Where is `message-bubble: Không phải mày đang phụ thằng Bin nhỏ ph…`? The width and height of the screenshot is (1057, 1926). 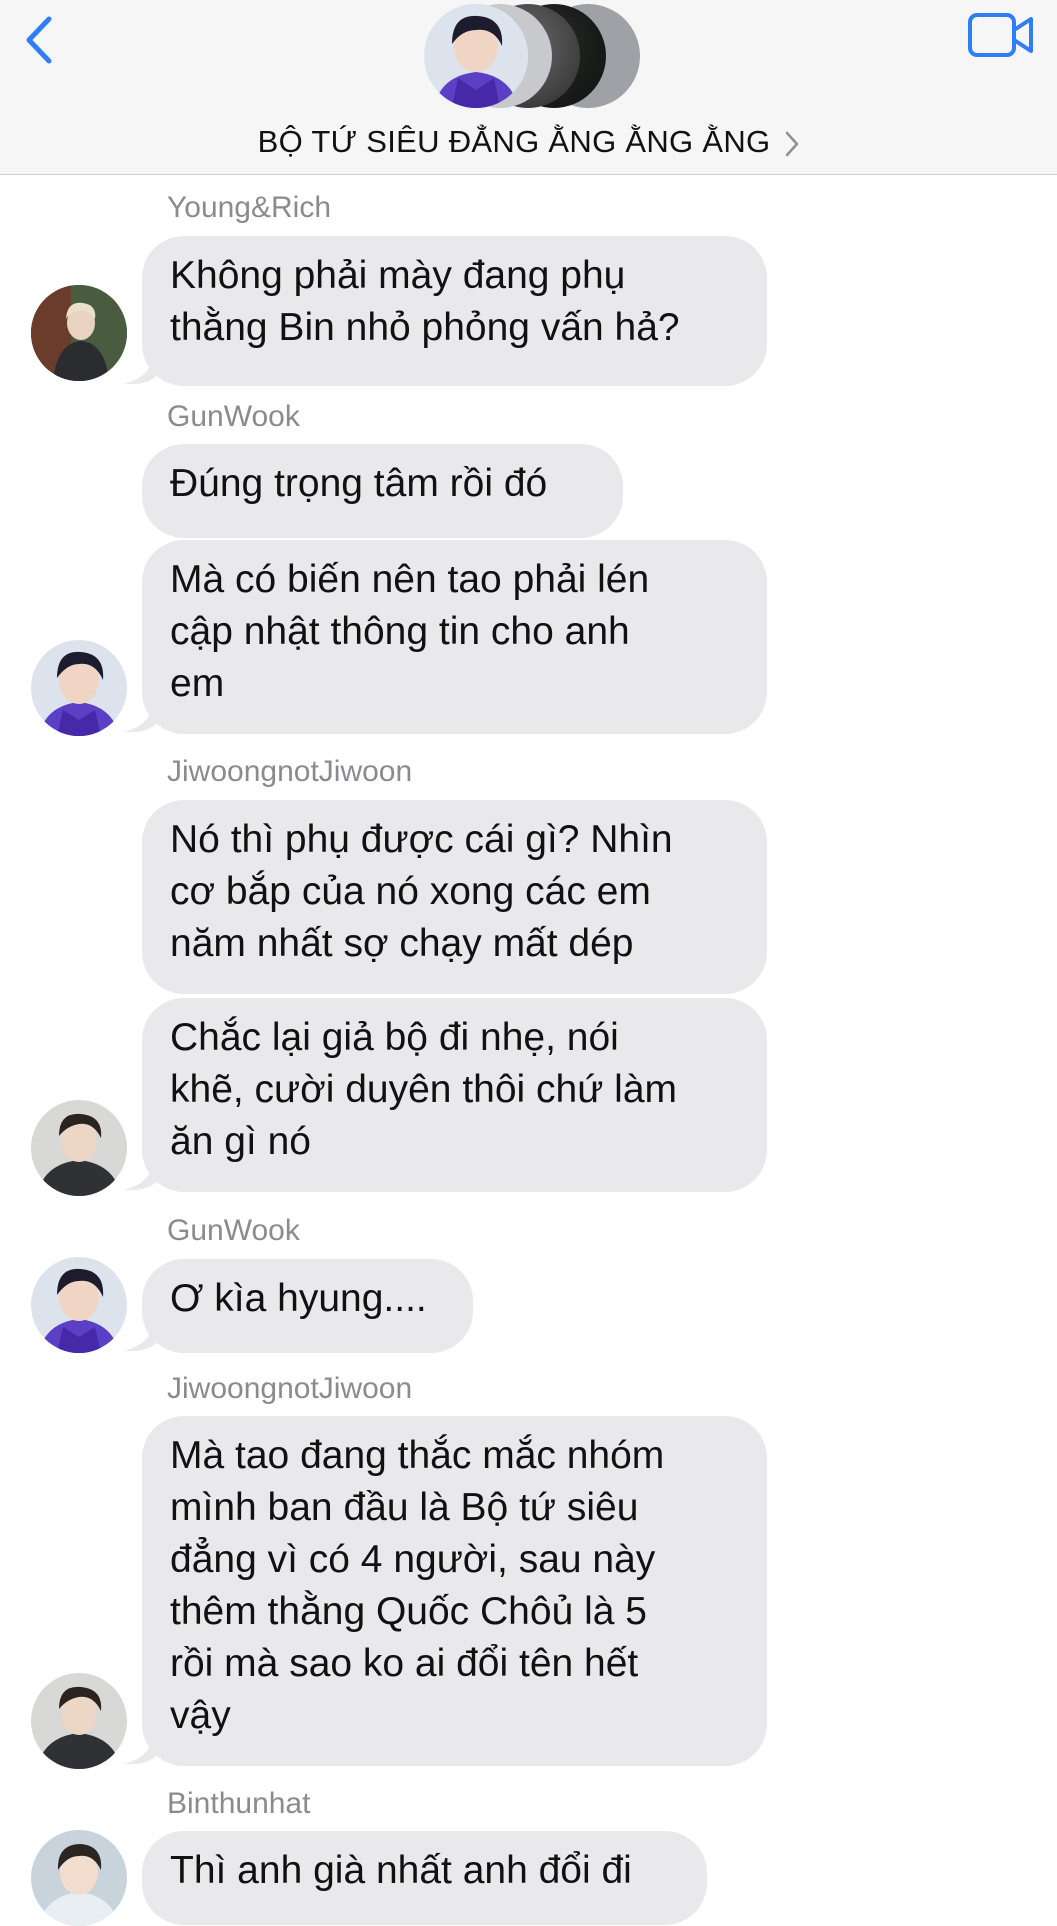
message-bubble: Không phải mày đang phụ thằng Bin nhỏ ph… is located at coordinates (454, 311).